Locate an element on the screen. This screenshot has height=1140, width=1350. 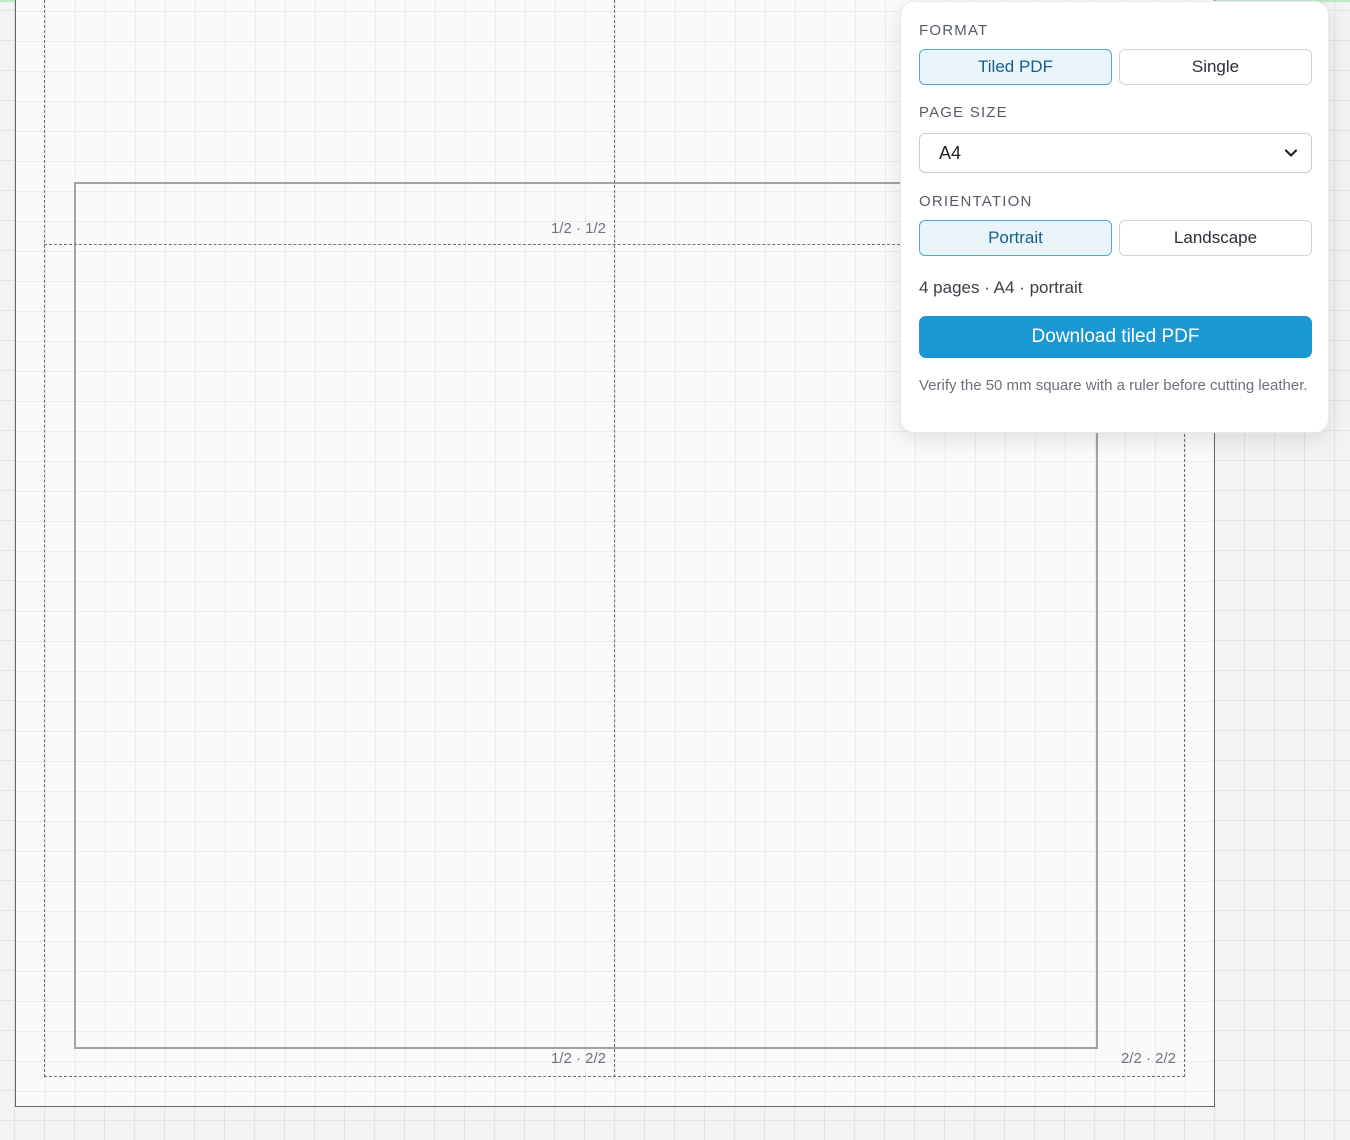
page-size-select: A4 is located at coordinates (1115, 153).